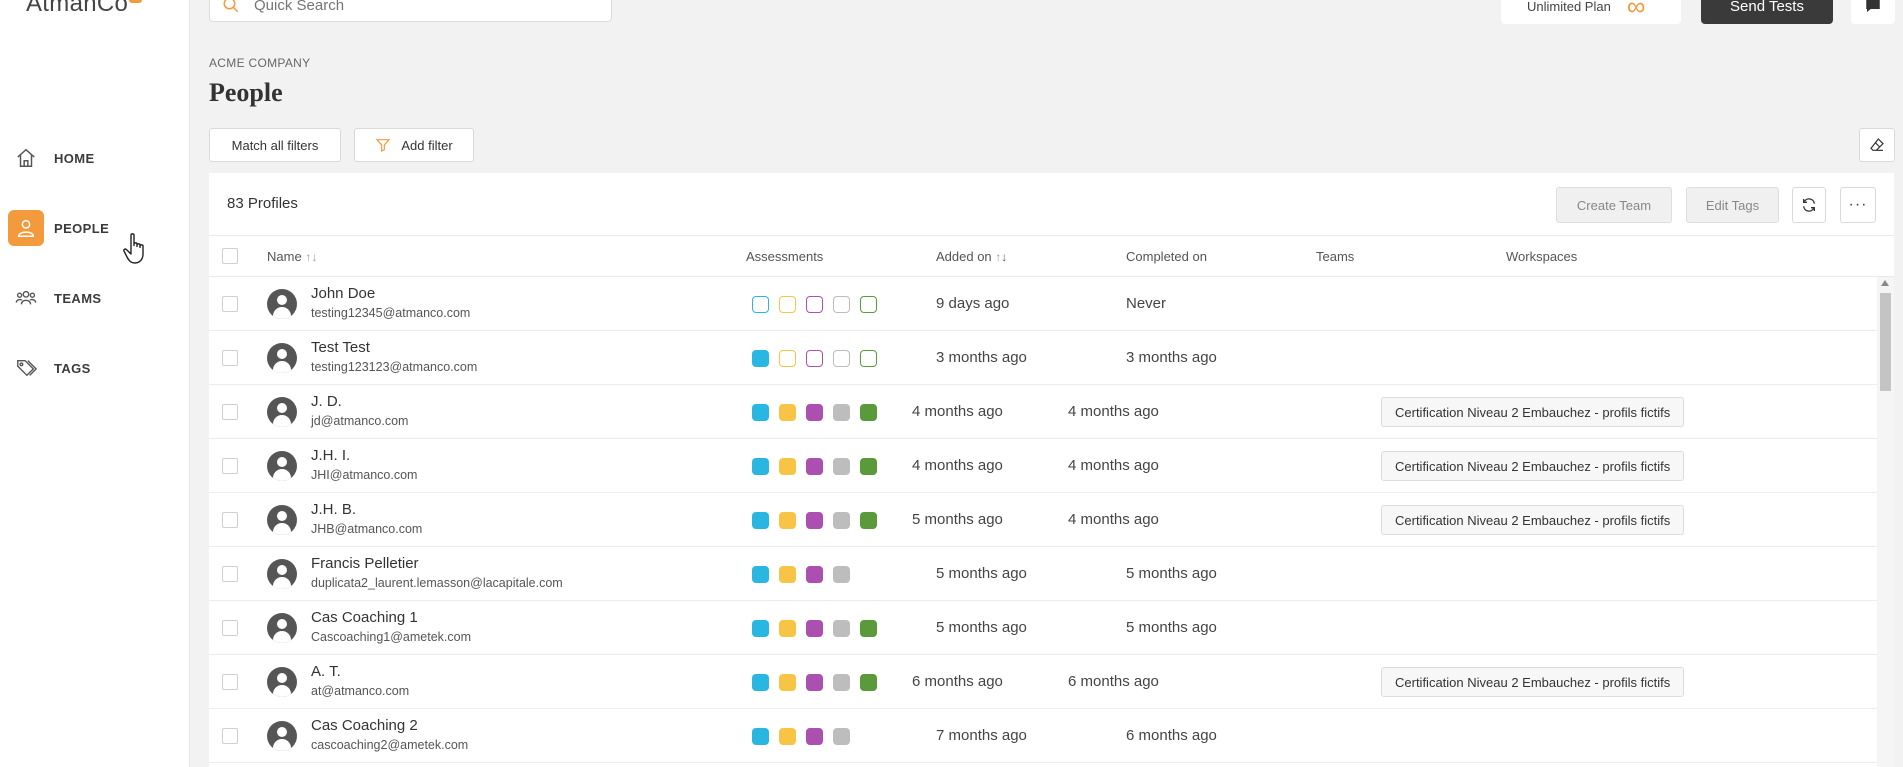 This screenshot has height=767, width=1903. Describe the element at coordinates (1873, 12) in the screenshot. I see `chat-button` at that location.